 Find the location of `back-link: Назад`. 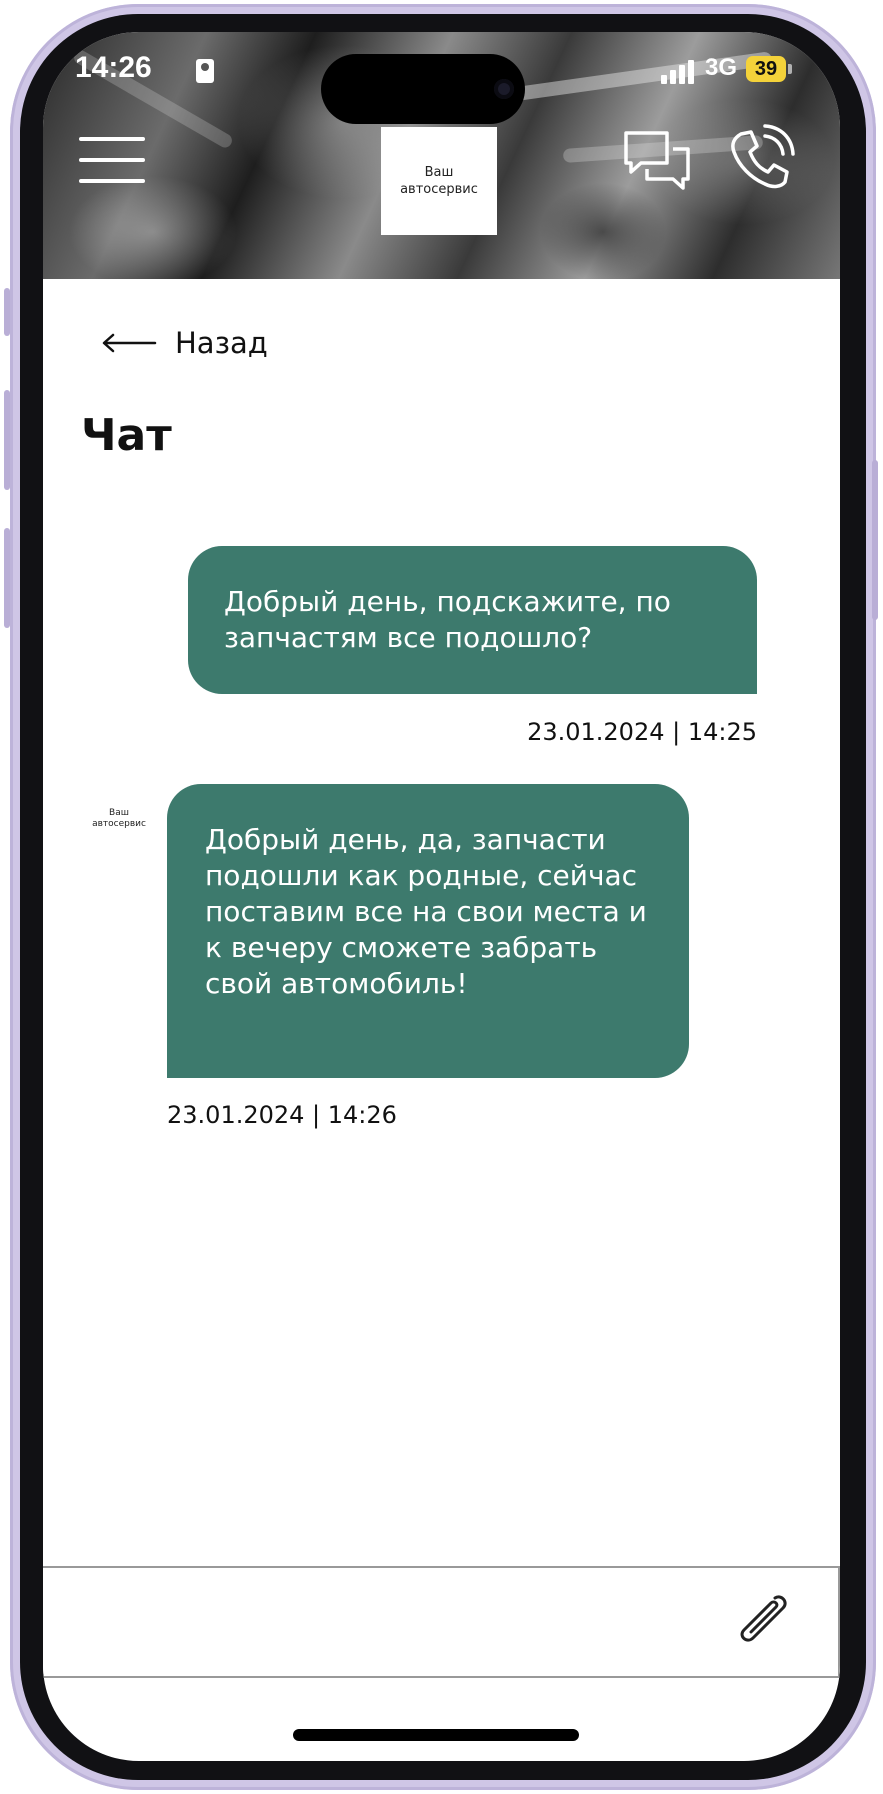

back-link: Назад is located at coordinates (184, 343).